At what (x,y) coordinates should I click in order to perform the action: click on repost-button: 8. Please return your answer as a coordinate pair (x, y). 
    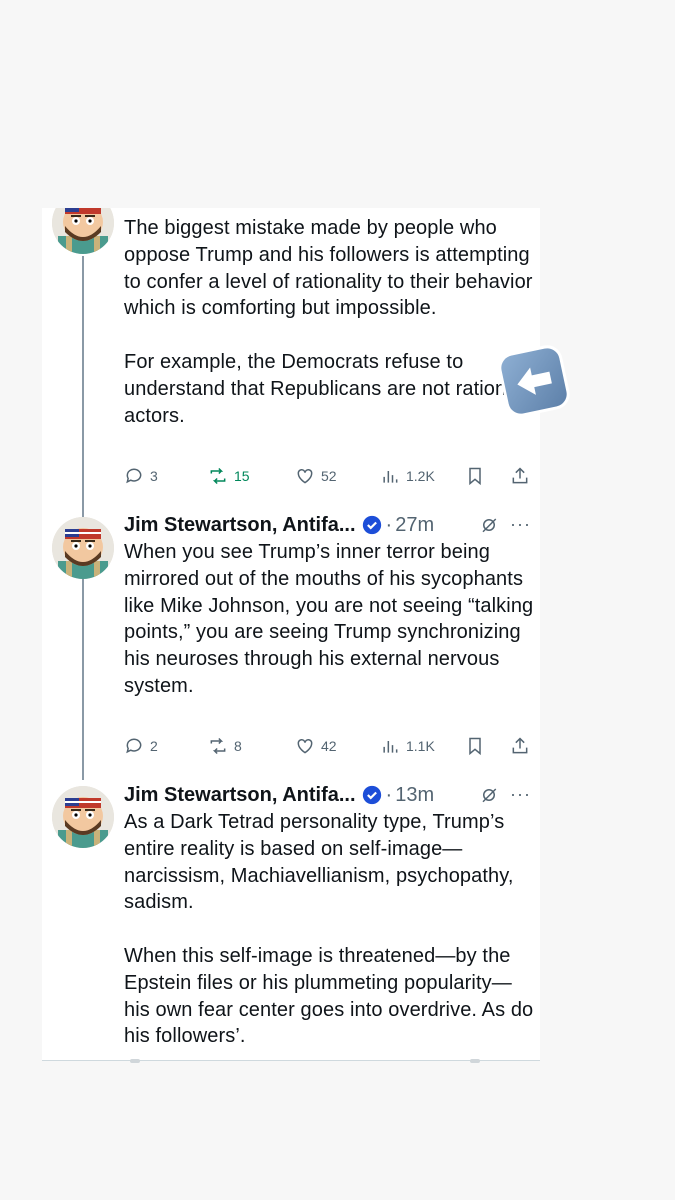
    Looking at the image, I should click on (225, 746).